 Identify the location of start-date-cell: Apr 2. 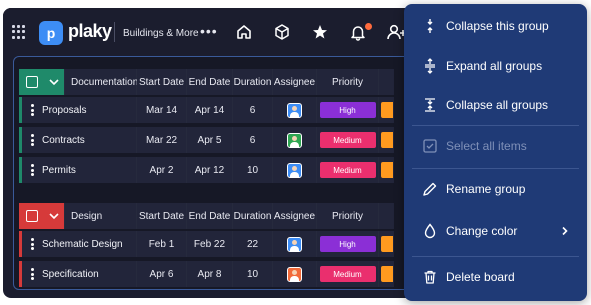
(162, 170).